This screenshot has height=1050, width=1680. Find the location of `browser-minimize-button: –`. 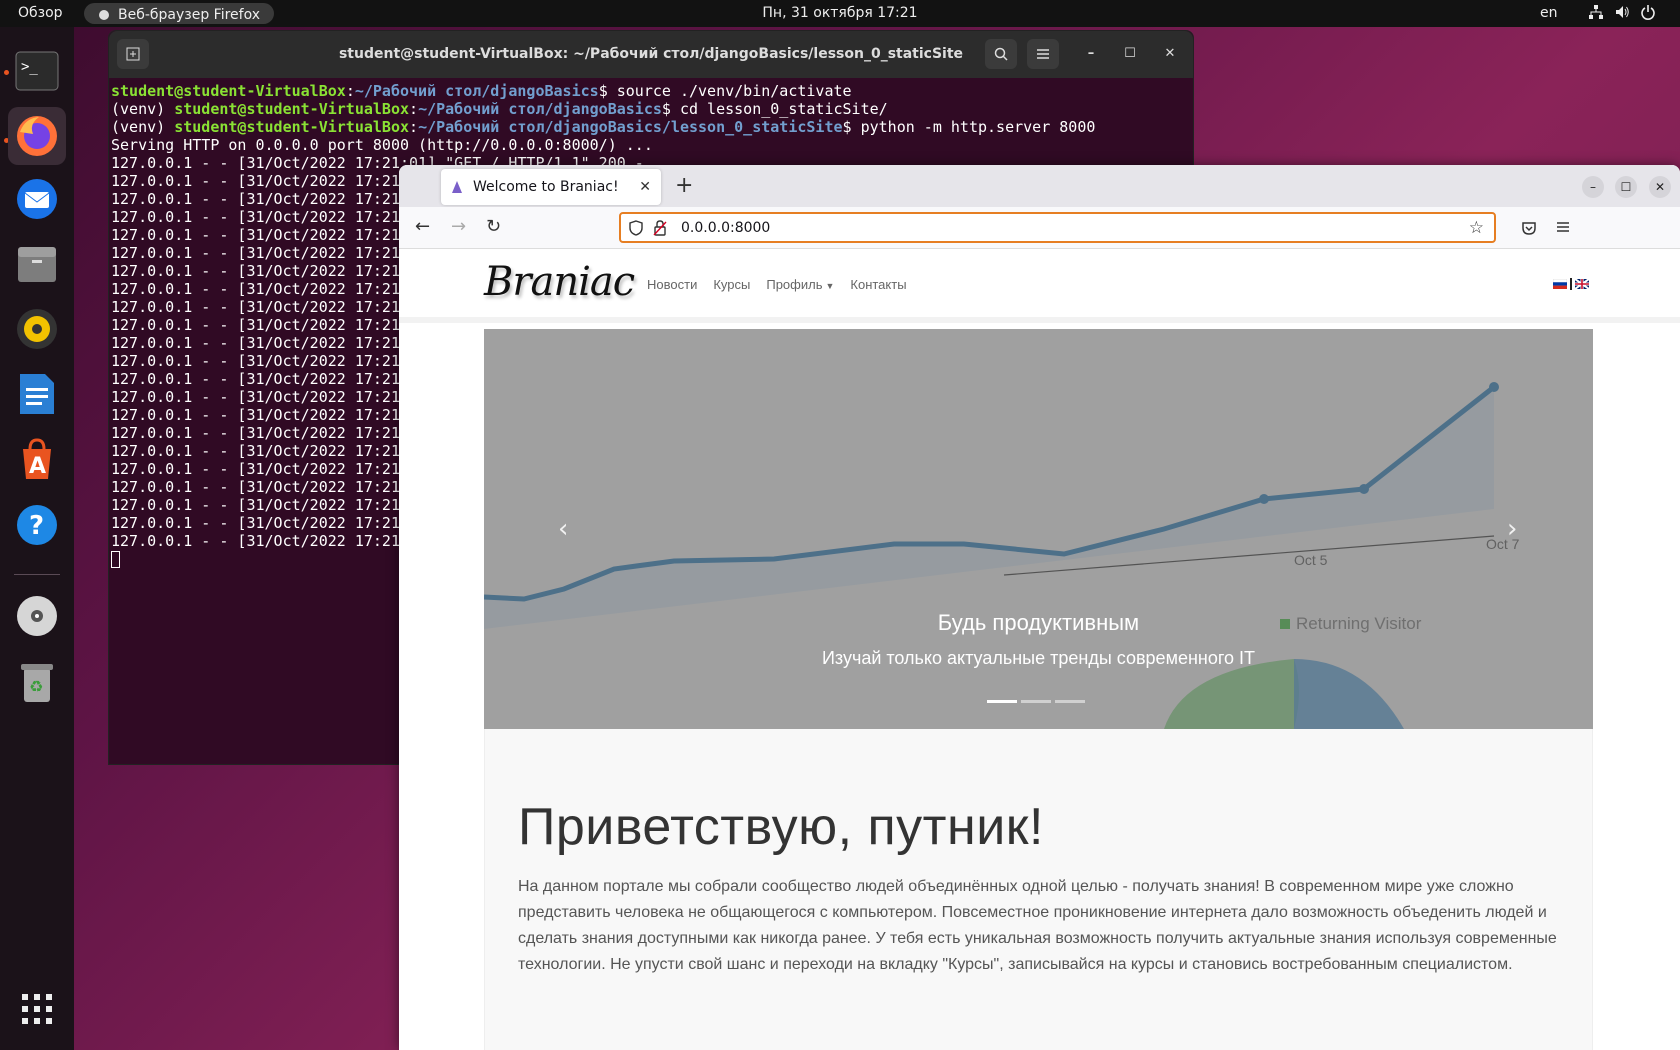

browser-minimize-button: – is located at coordinates (1593, 187).